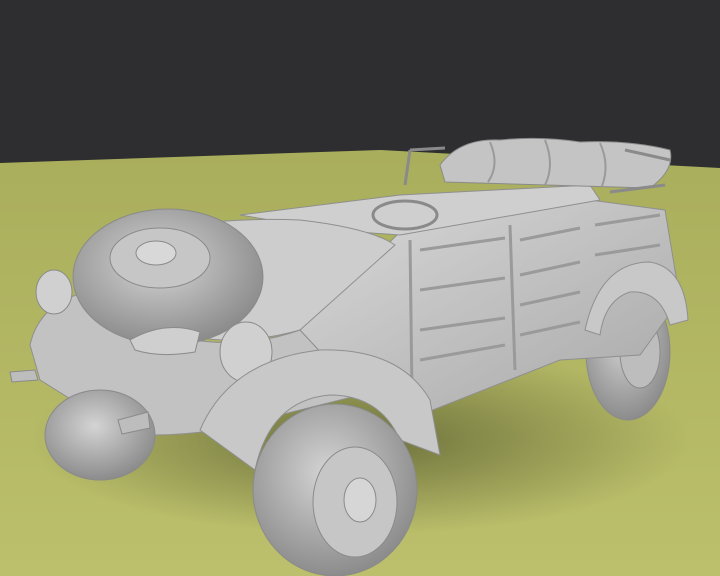  I want to click on left-headlight, so click(54, 292).